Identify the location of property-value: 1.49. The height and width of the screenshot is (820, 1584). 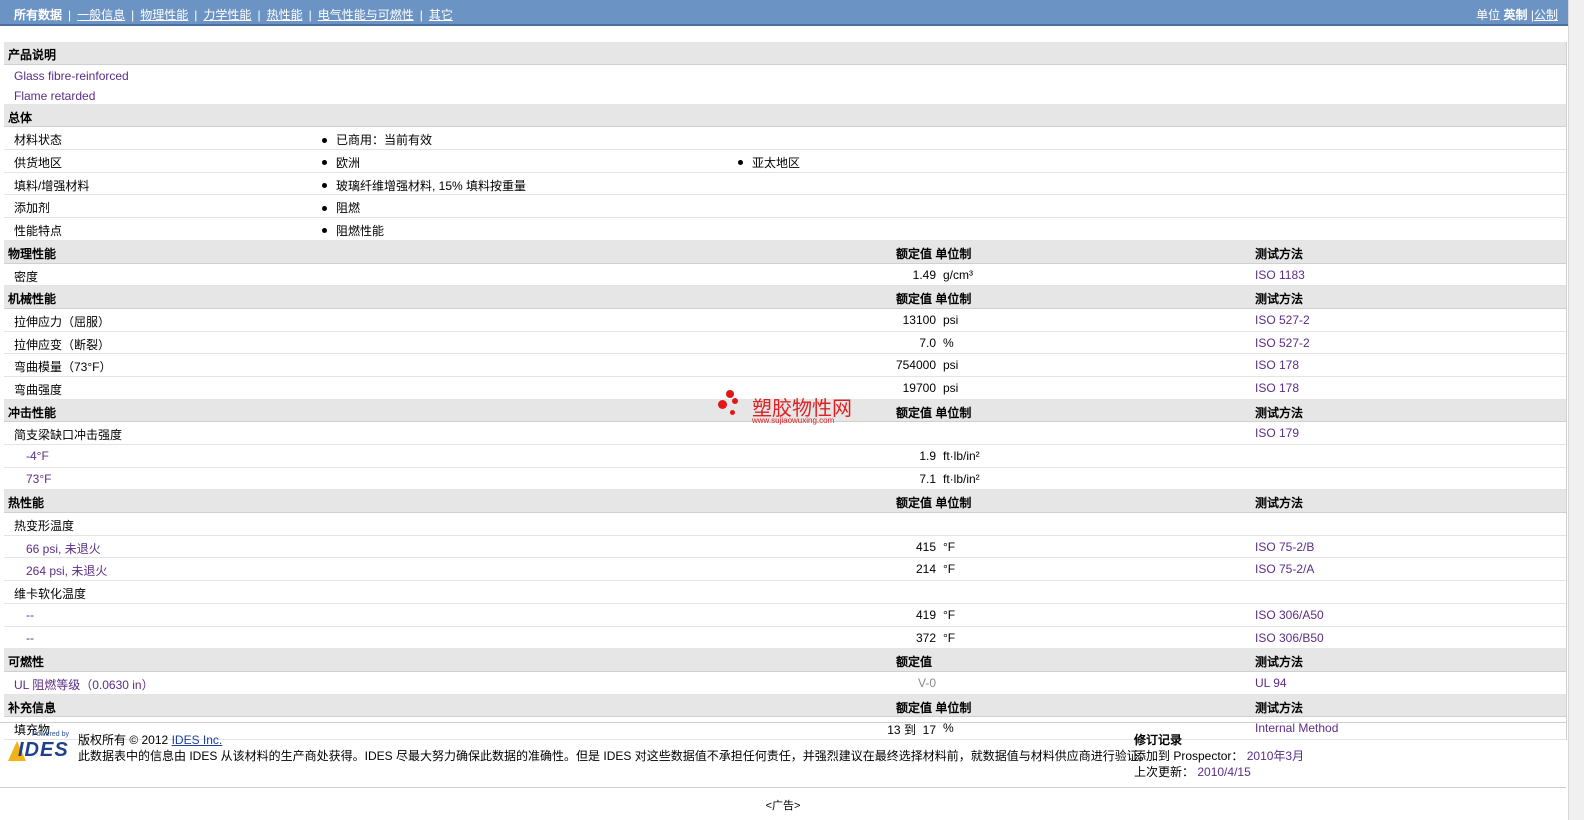
(924, 274).